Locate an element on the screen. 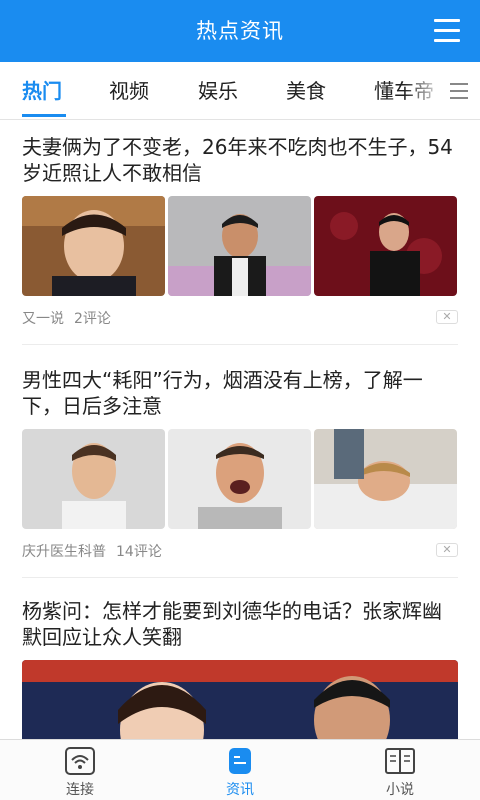 The height and width of the screenshot is (800, 480). top-app-bar: 热点资讯 is located at coordinates (240, 31).